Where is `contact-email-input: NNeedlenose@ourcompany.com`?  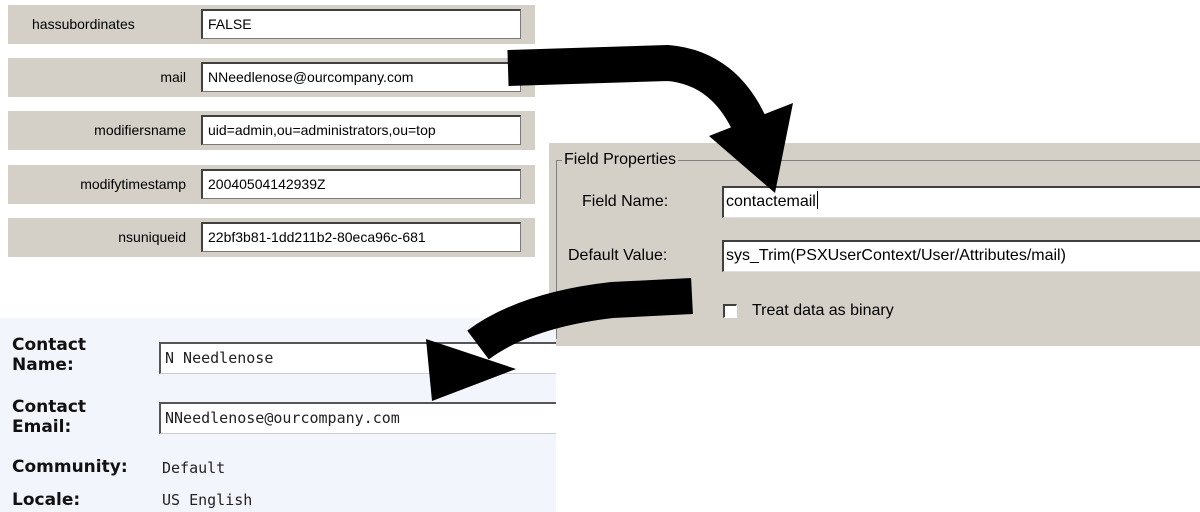 contact-email-input: NNeedlenose@ourcompany.com is located at coordinates (357, 418).